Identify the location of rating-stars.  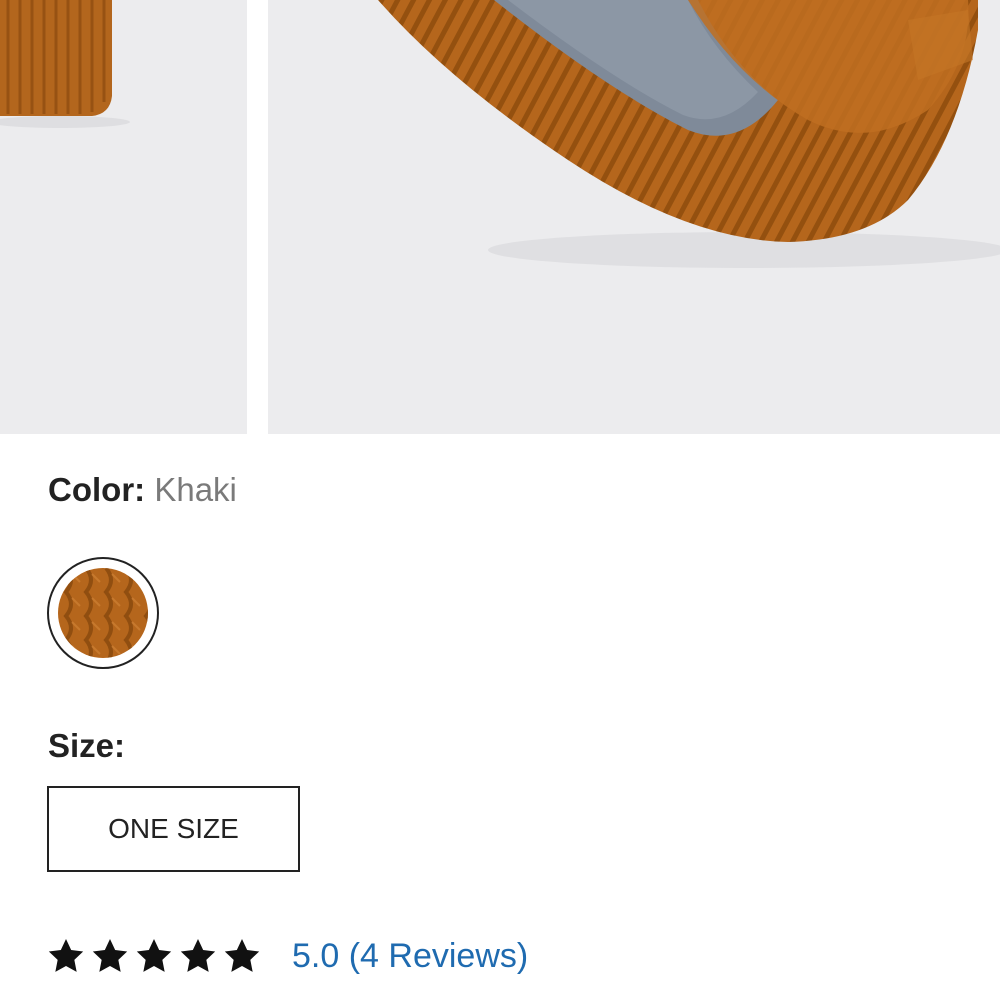
(156, 956).